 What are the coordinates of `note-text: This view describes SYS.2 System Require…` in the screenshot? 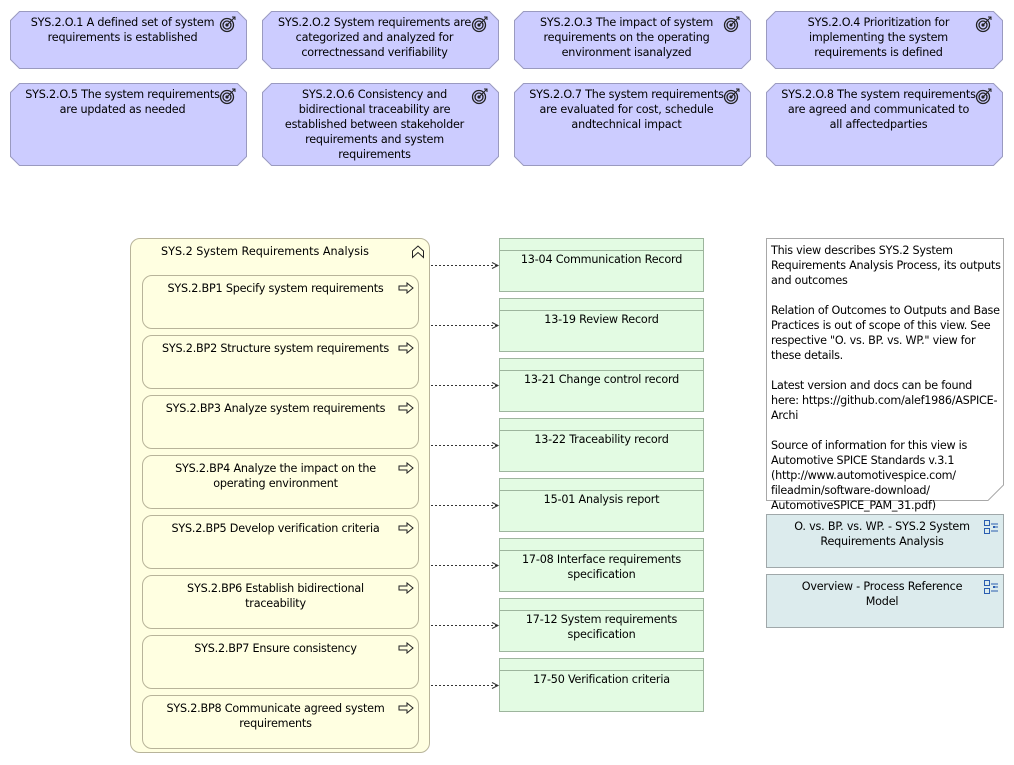 It's located at (886, 378).